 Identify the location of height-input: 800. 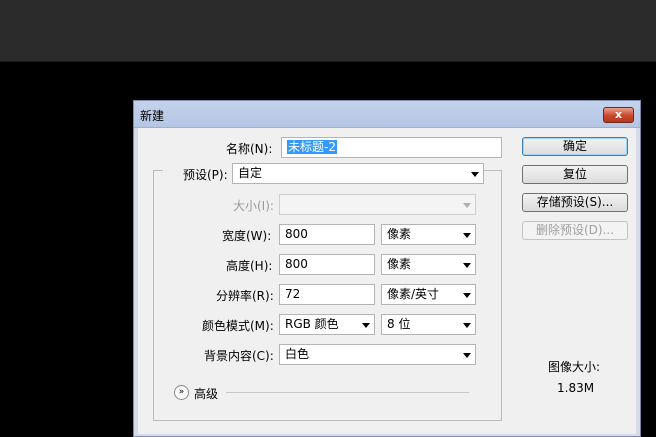
(327, 264).